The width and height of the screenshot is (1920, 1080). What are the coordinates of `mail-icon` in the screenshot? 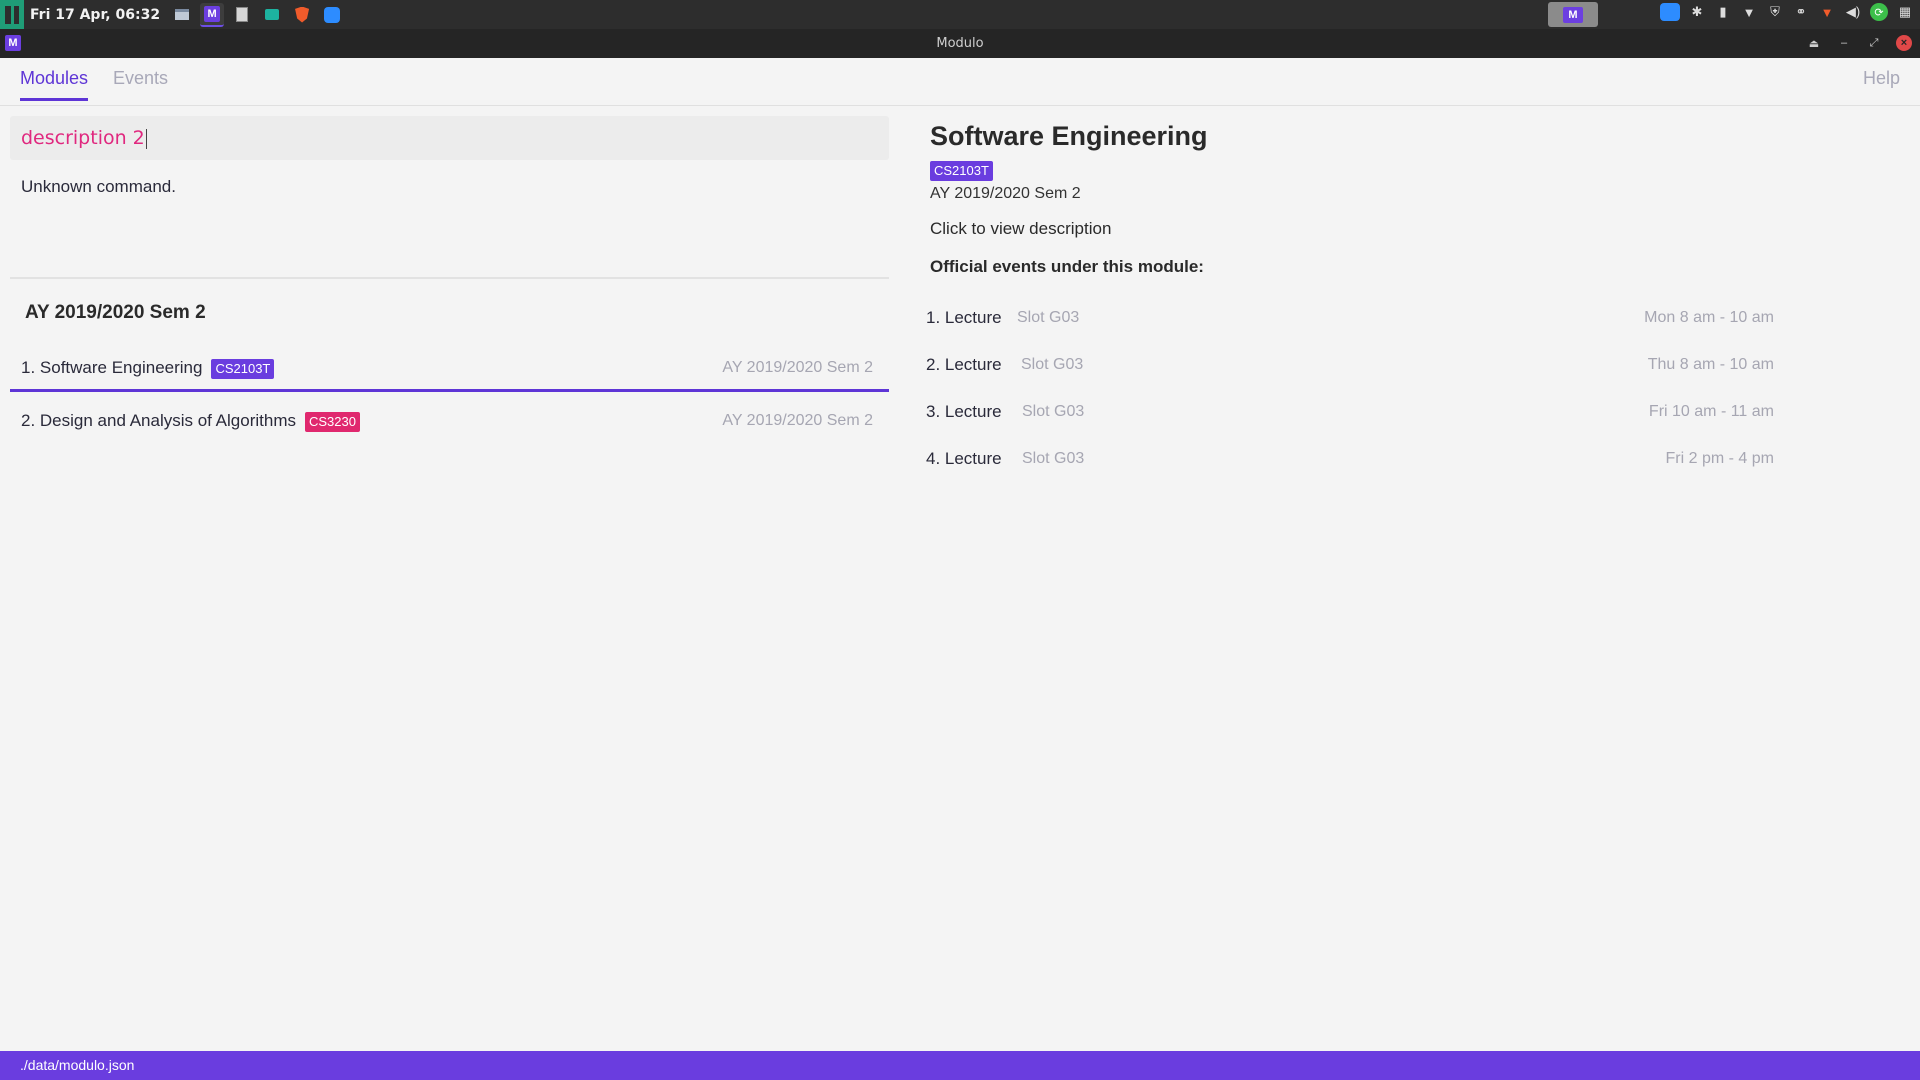 It's located at (272, 14).